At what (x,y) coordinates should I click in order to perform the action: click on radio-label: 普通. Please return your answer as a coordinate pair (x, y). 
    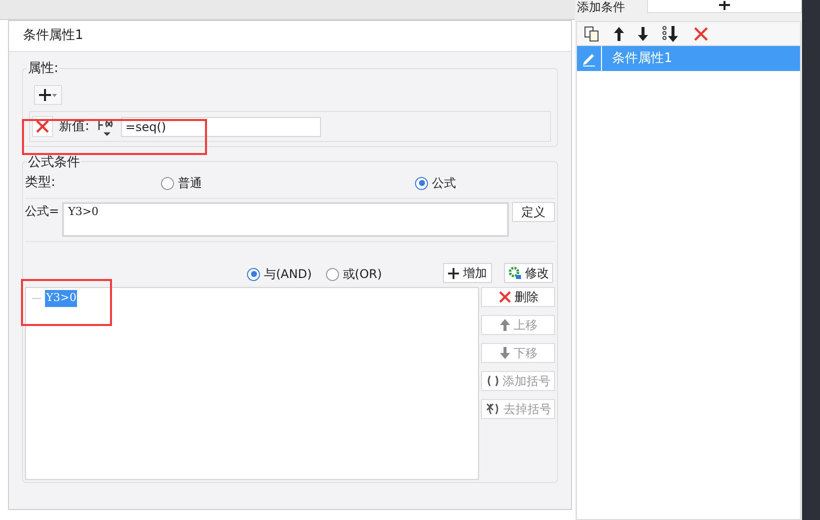
    Looking at the image, I should click on (190, 183).